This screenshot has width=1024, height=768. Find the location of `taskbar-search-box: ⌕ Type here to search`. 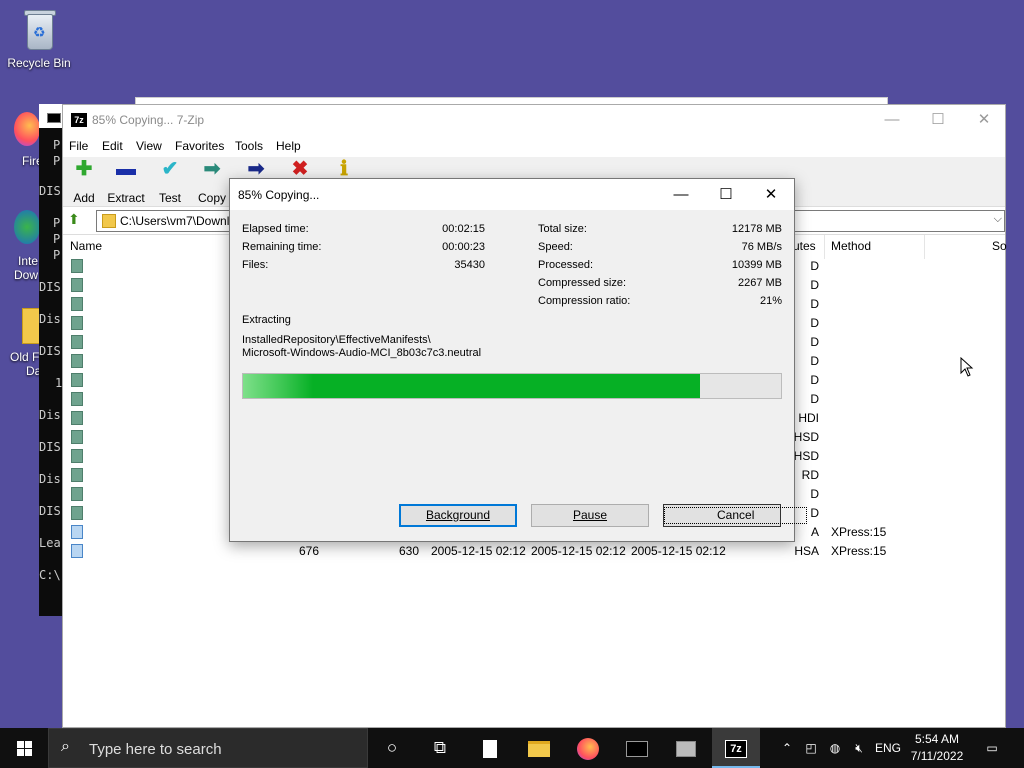

taskbar-search-box: ⌕ Type here to search is located at coordinates (208, 748).